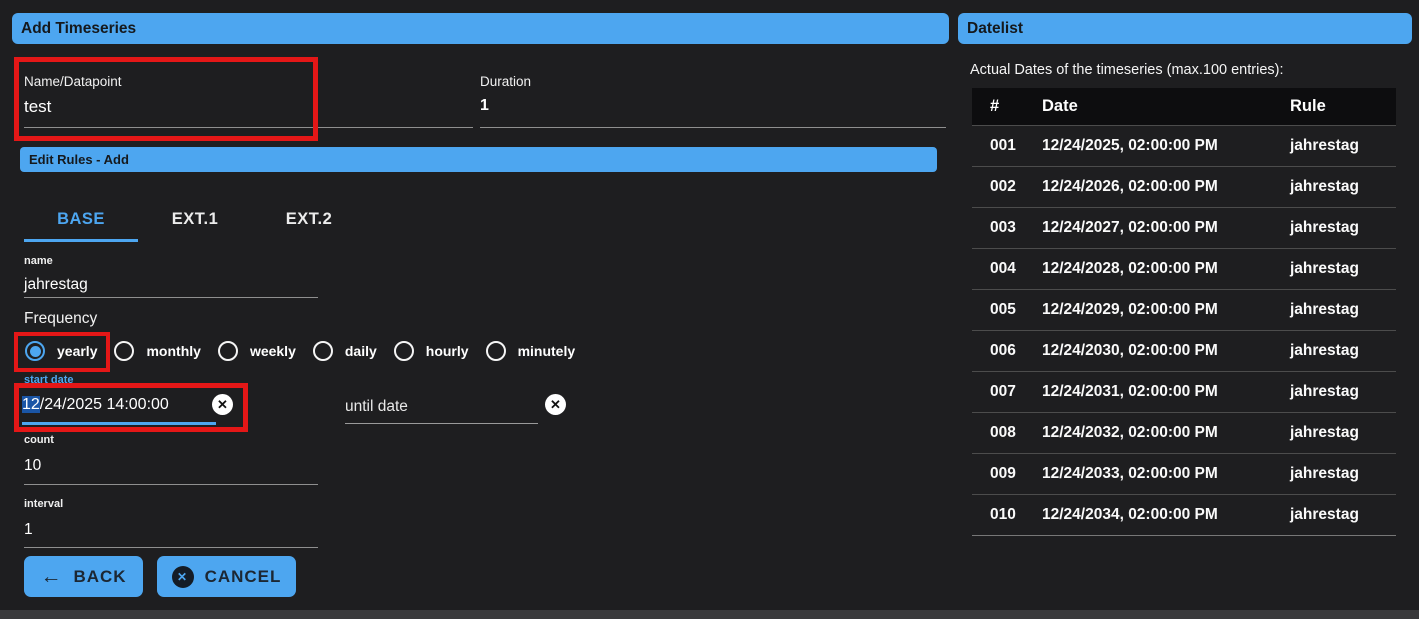 Image resolution: width=1419 pixels, height=619 pixels. I want to click on row-num-cell: 006, so click(1003, 350).